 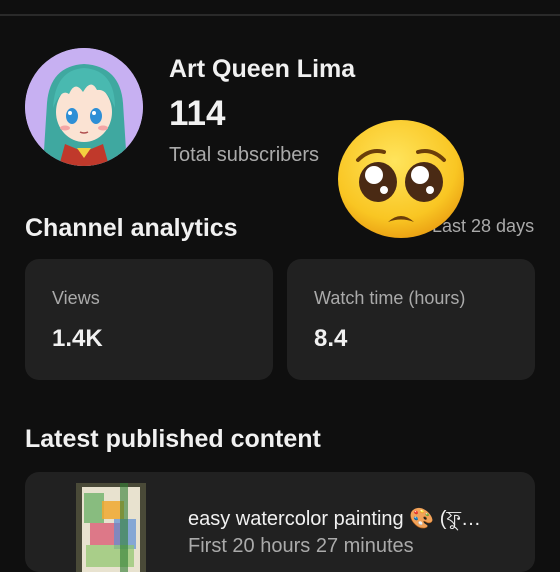 I want to click on watercolor-thumbnail-icon, so click(x=111, y=527).